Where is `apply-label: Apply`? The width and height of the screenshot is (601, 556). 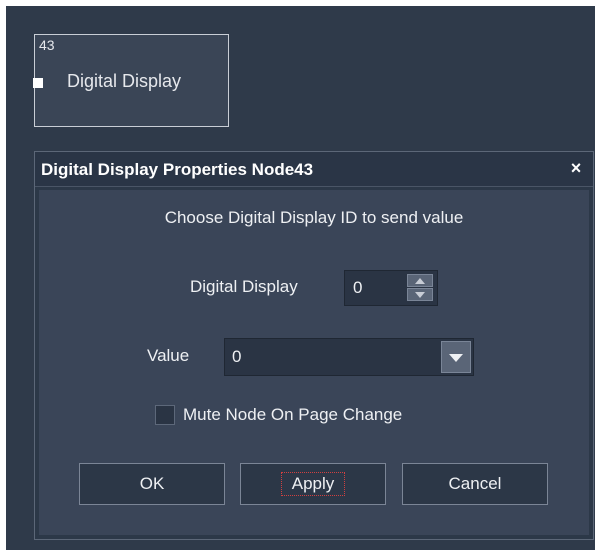
apply-label: Apply is located at coordinates (313, 484).